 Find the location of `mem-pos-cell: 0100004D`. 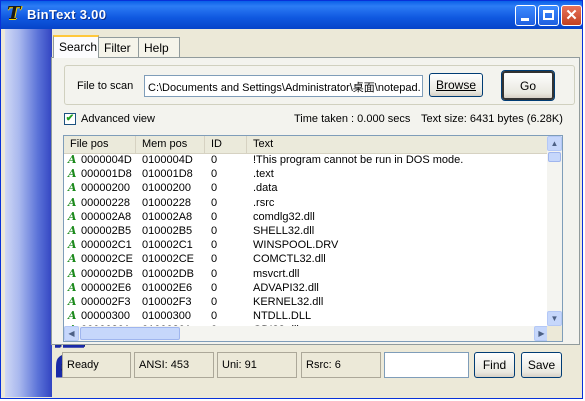

mem-pos-cell: 0100004D is located at coordinates (167, 160).